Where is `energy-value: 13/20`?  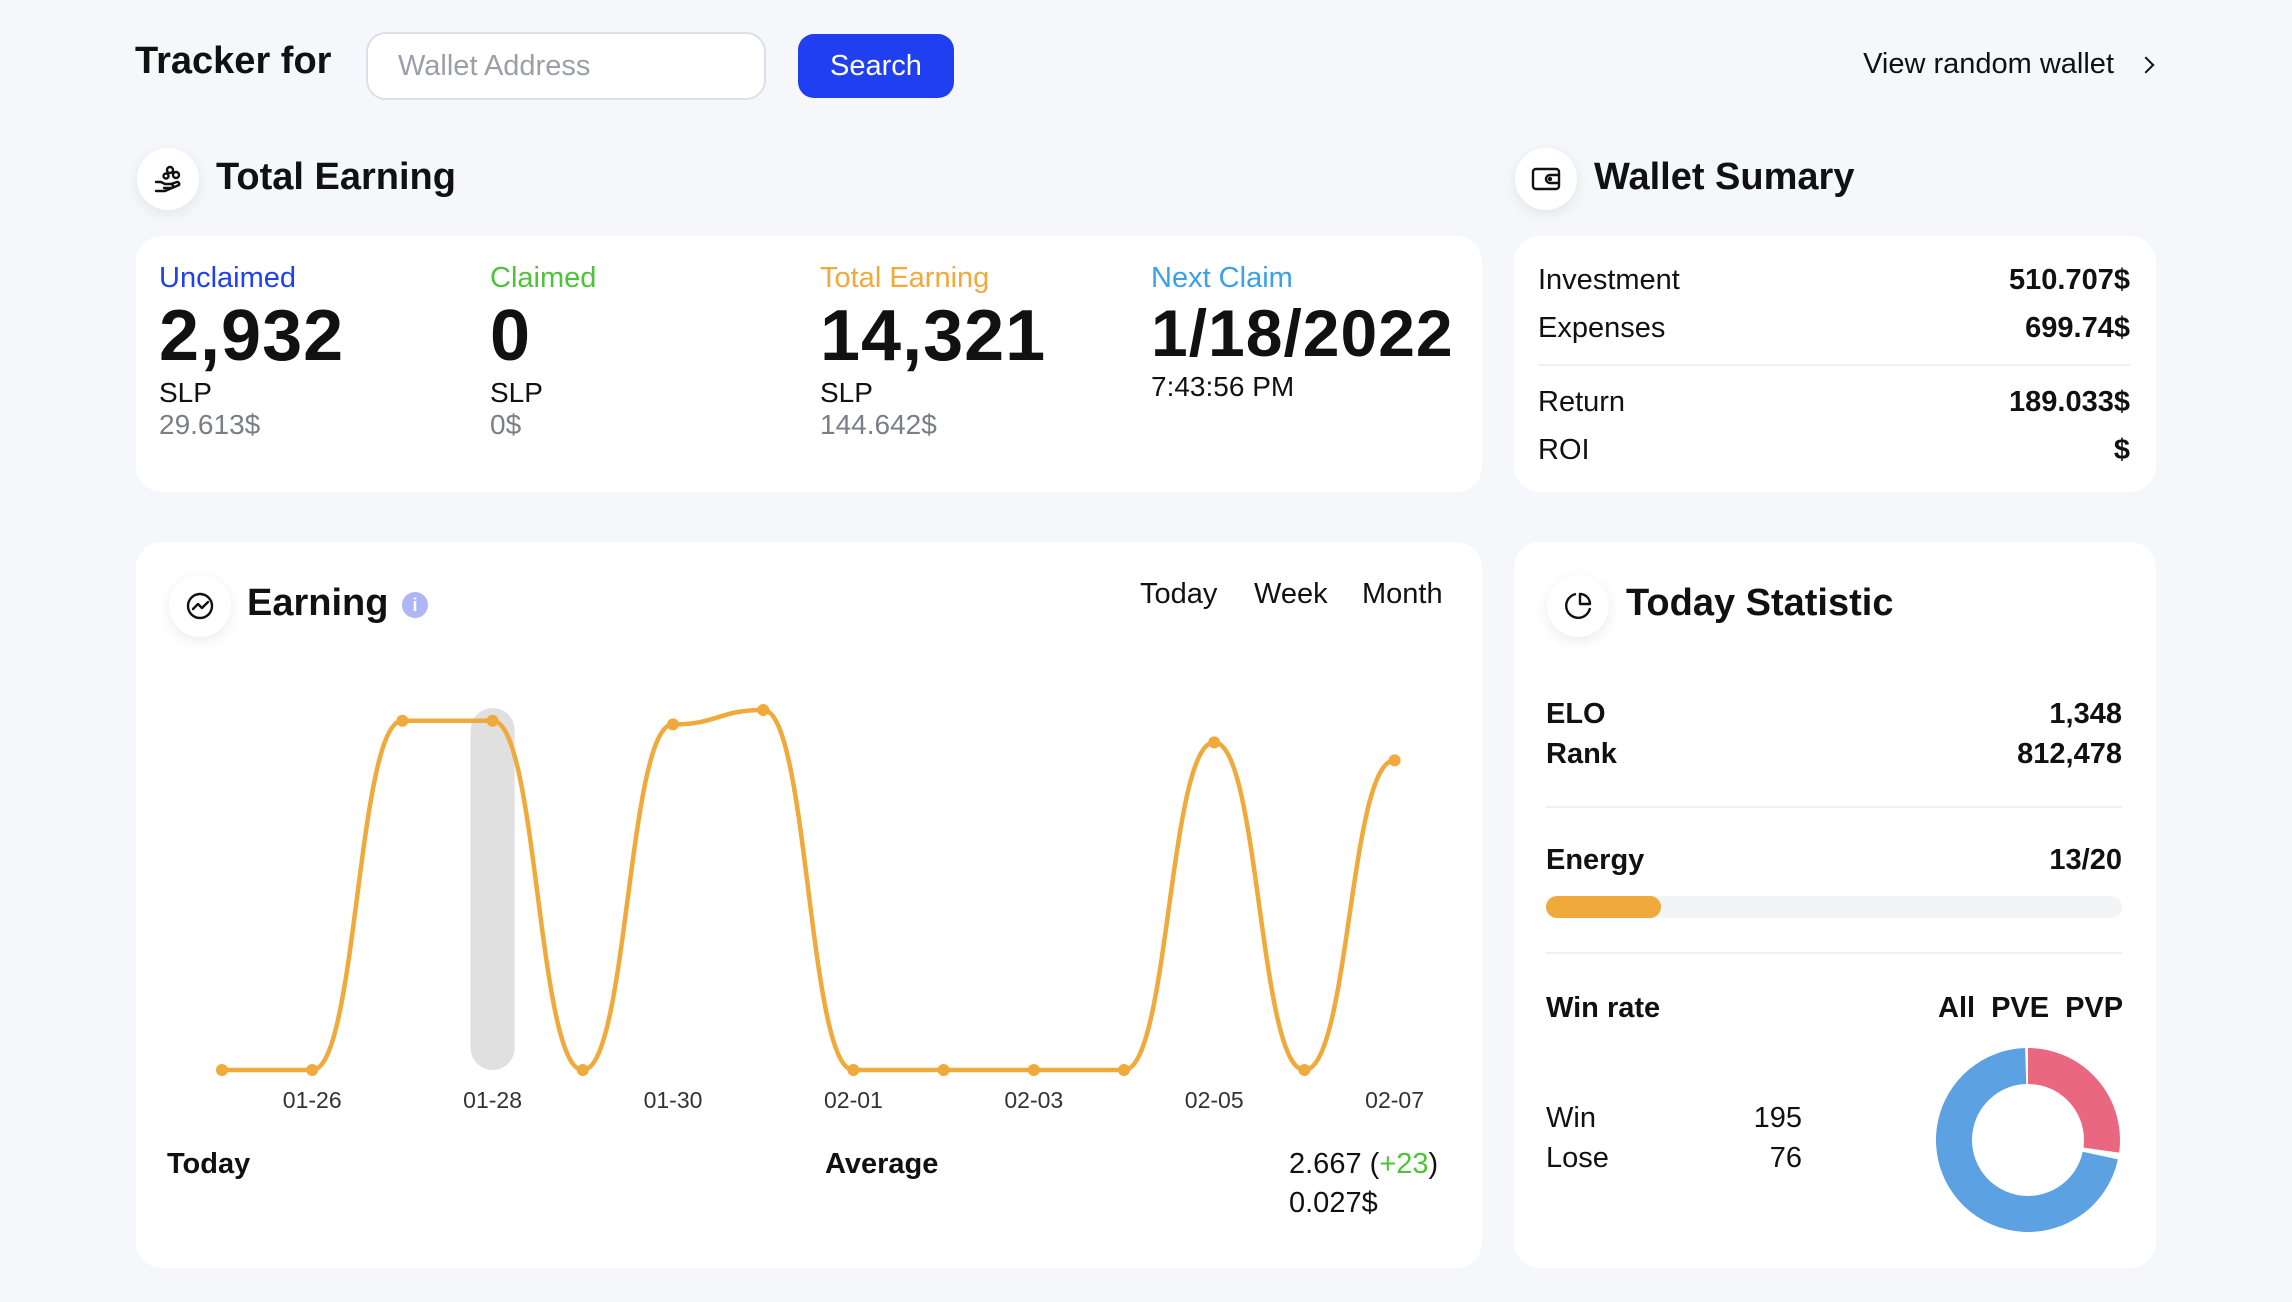
energy-value: 13/20 is located at coordinates (2085, 860).